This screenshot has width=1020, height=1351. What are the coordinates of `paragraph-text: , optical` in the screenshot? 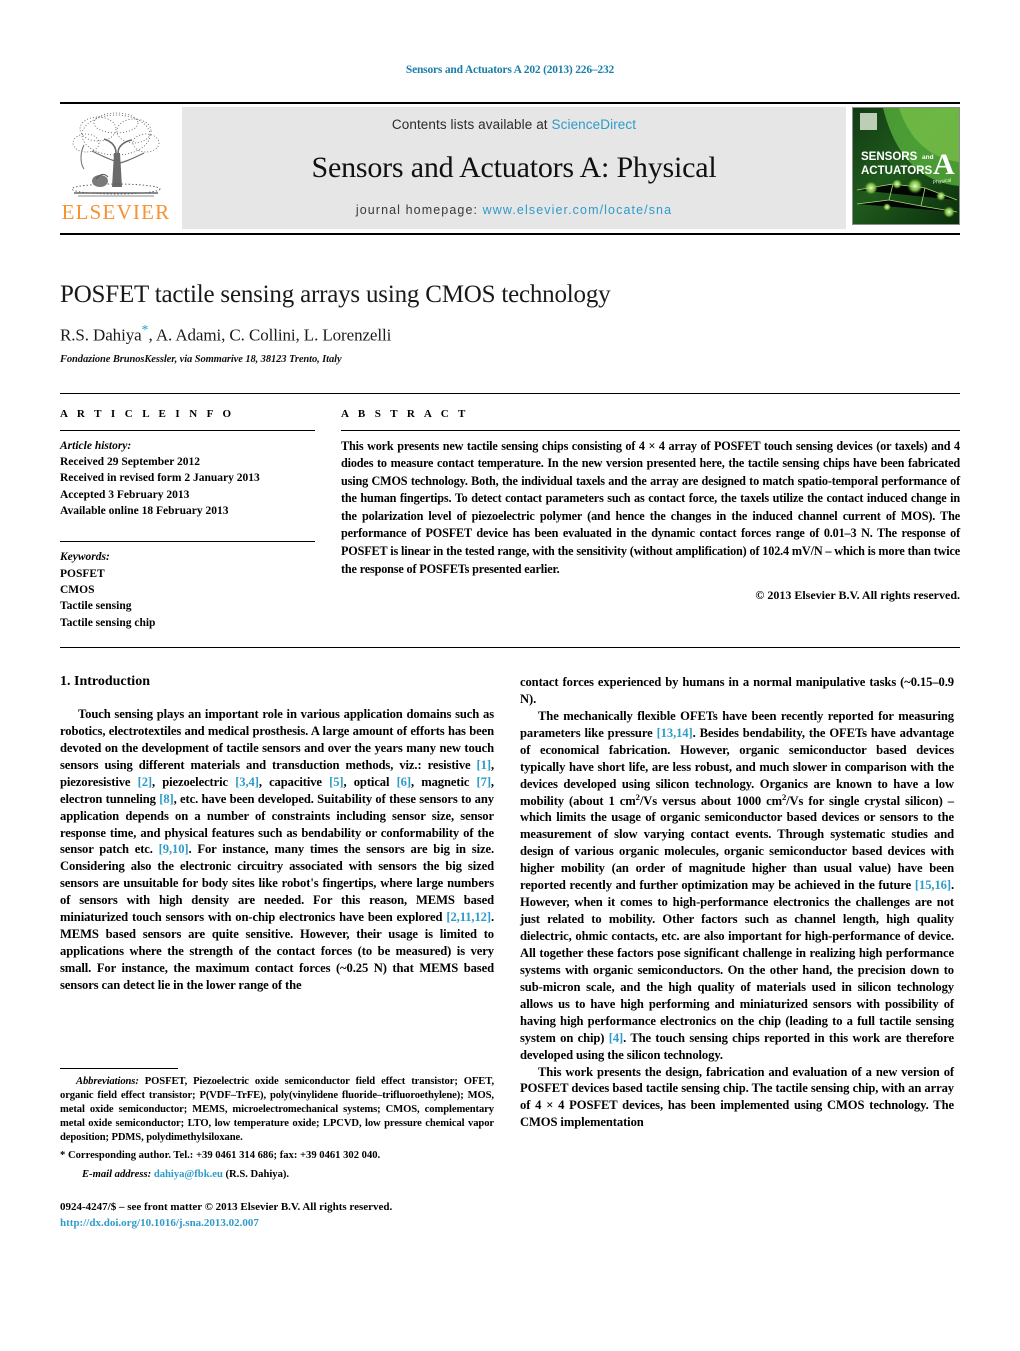 It's located at (370, 781).